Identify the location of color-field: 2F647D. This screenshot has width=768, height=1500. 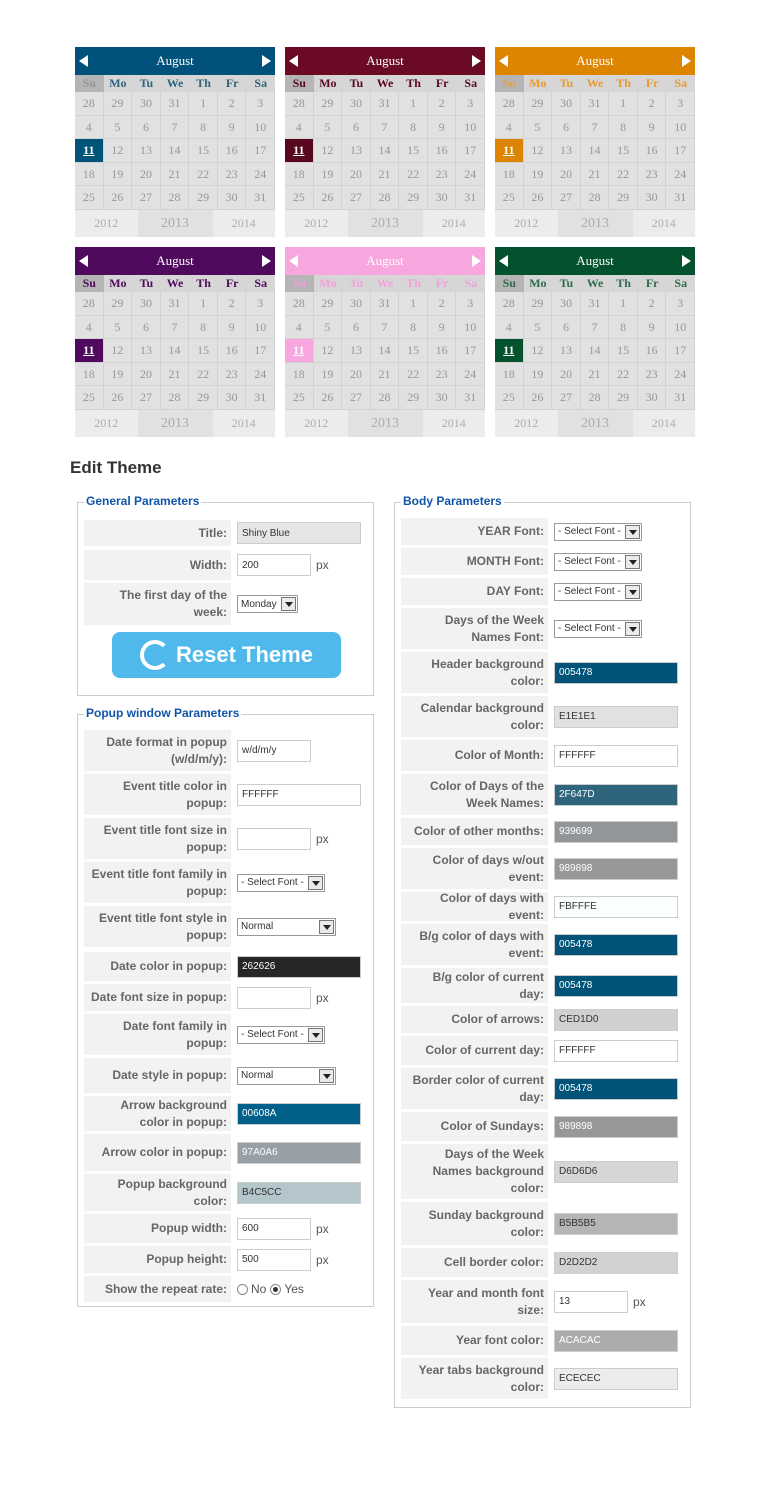
(616, 794).